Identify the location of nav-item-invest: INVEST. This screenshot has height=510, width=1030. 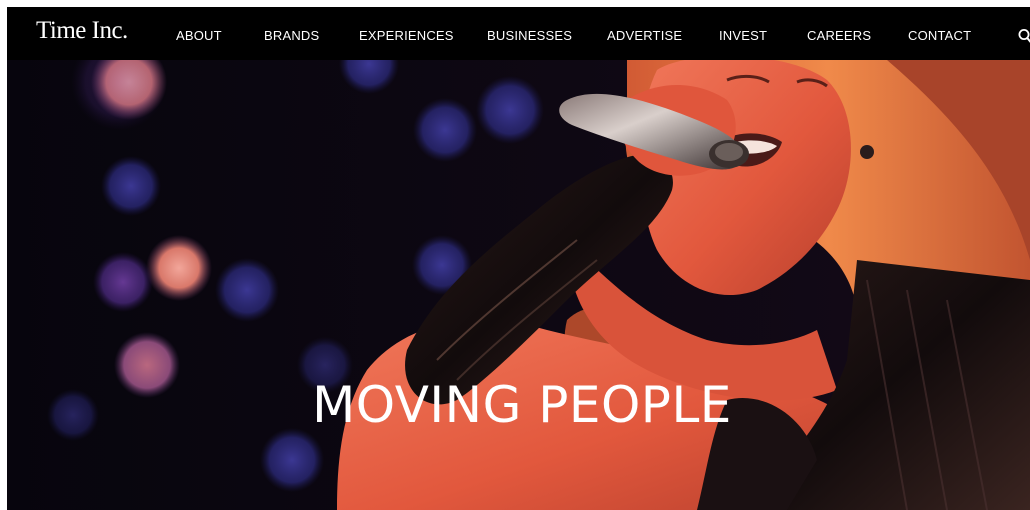
(743, 36).